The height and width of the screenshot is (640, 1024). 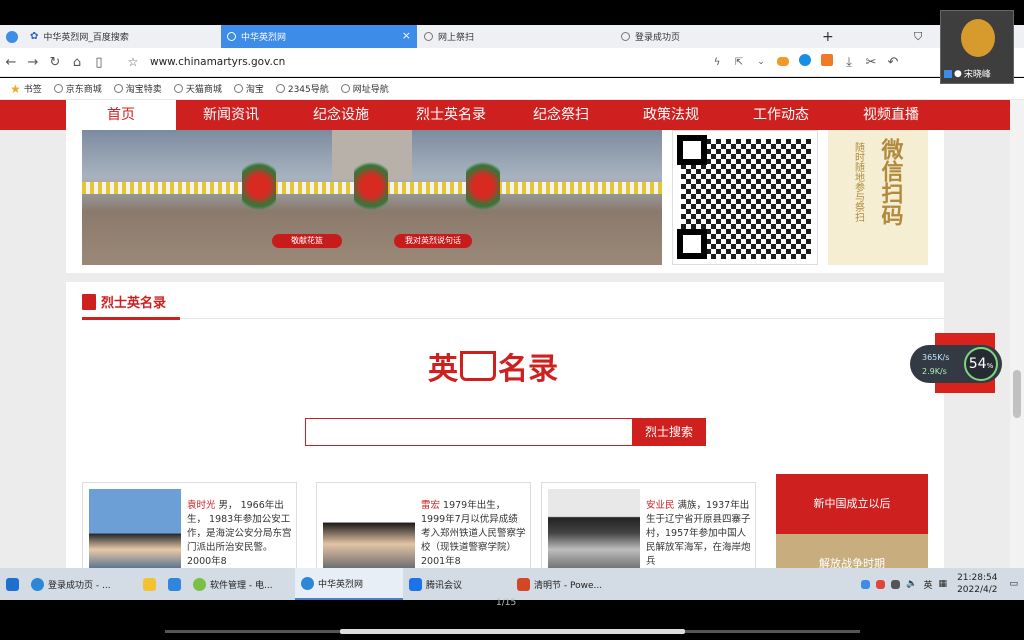 I want to click on reader-icon: ▯, so click(x=99, y=62).